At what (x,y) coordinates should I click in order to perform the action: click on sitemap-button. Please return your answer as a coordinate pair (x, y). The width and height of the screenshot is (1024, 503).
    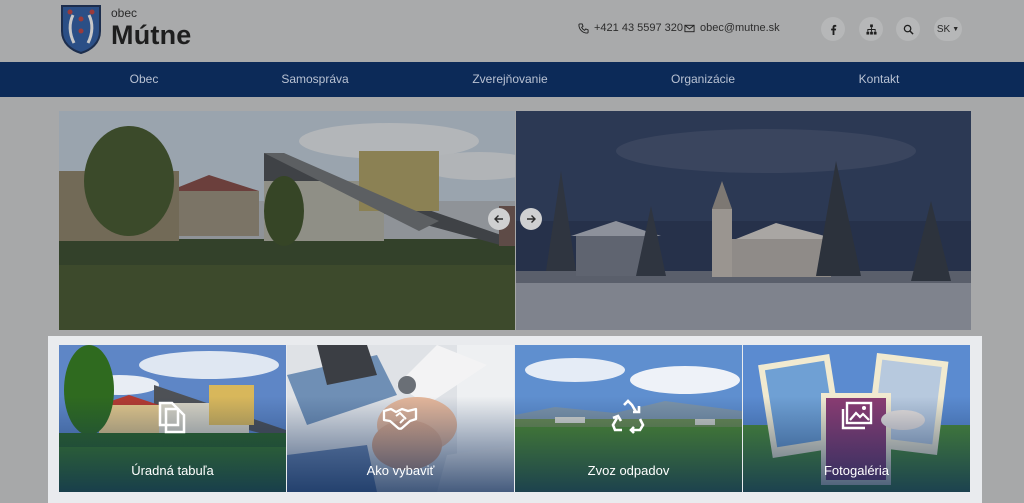
    Looking at the image, I should click on (871, 29).